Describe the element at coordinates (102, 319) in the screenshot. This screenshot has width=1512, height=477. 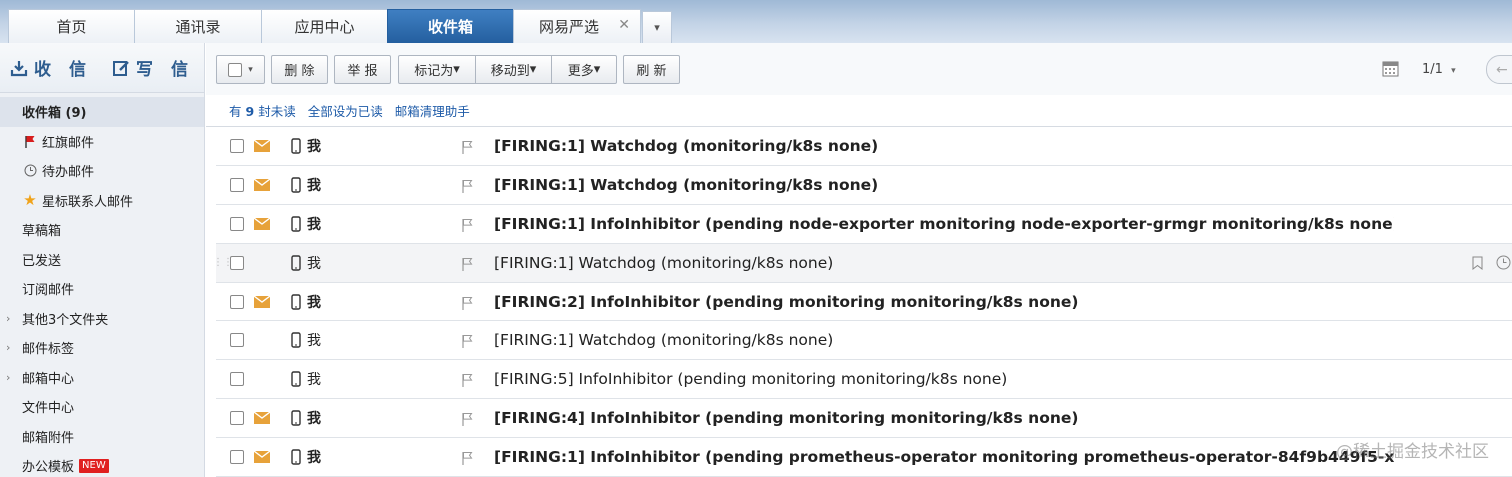
I see `sidebar-item-other-folders: › 其他3个文件夹` at that location.